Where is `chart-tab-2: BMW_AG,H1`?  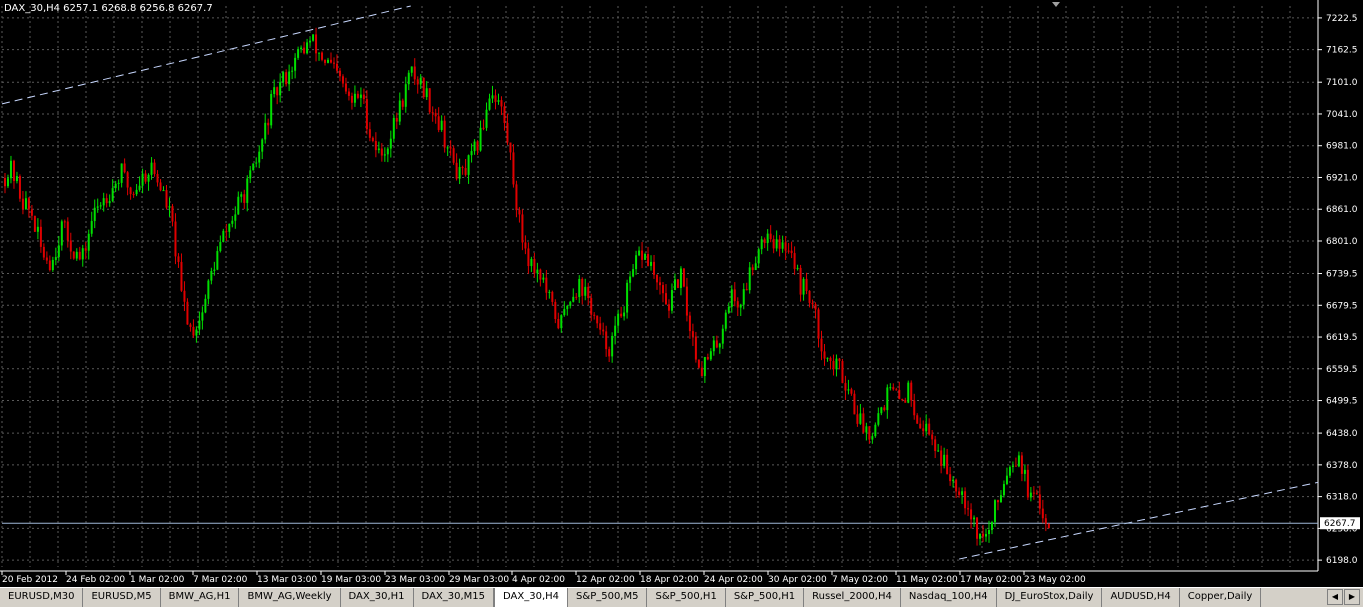
chart-tab-2: BMW_AG,H1 is located at coordinates (200, 597).